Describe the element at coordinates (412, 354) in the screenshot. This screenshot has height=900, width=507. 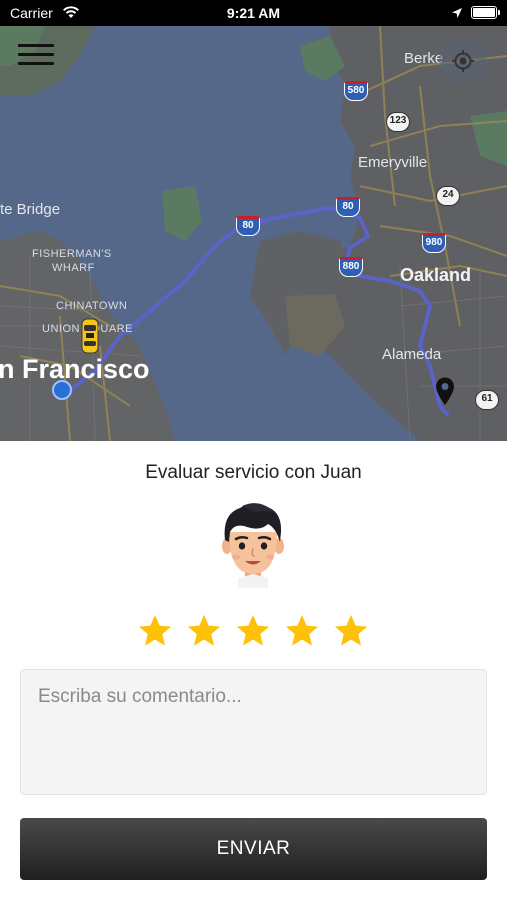
I see `map-label-alameda: Alameda` at that location.